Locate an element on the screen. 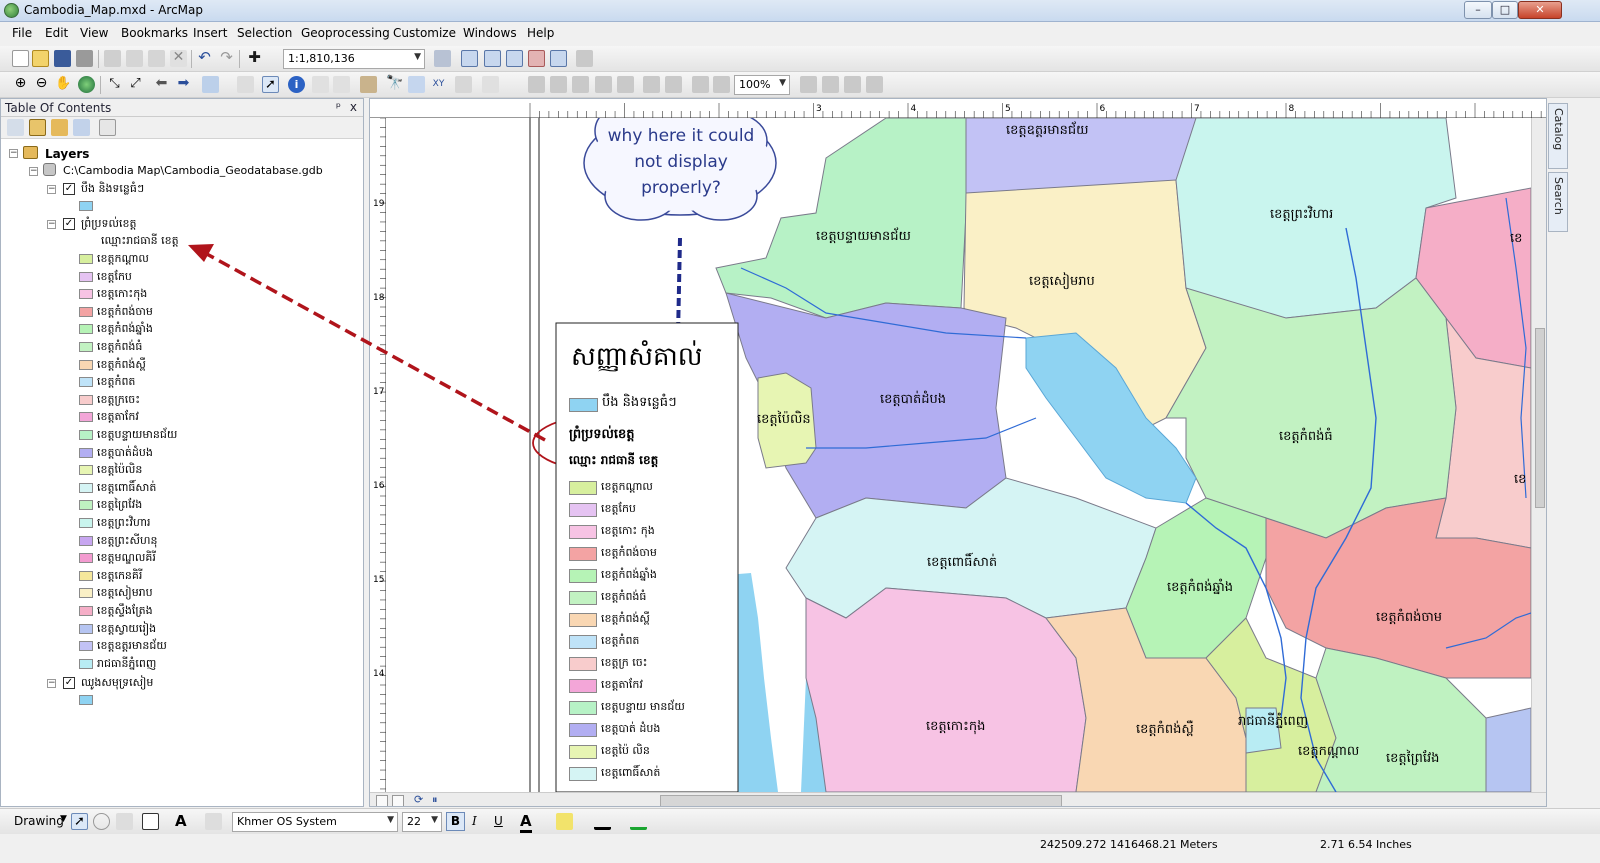  marker-color-icon is located at coordinates (638, 821).